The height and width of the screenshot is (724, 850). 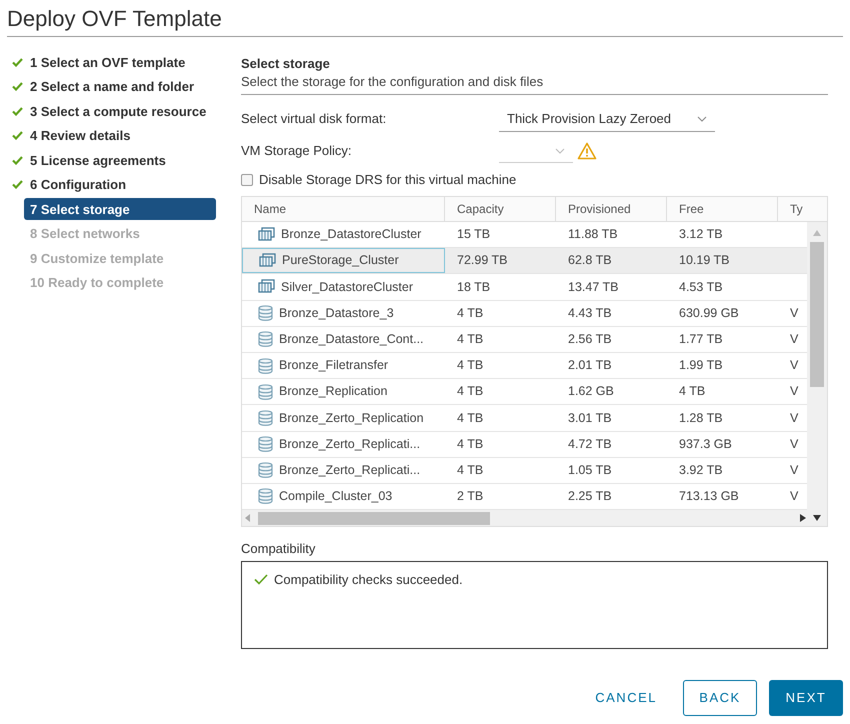 I want to click on table-cell-text: 4.43 TB, so click(x=590, y=313).